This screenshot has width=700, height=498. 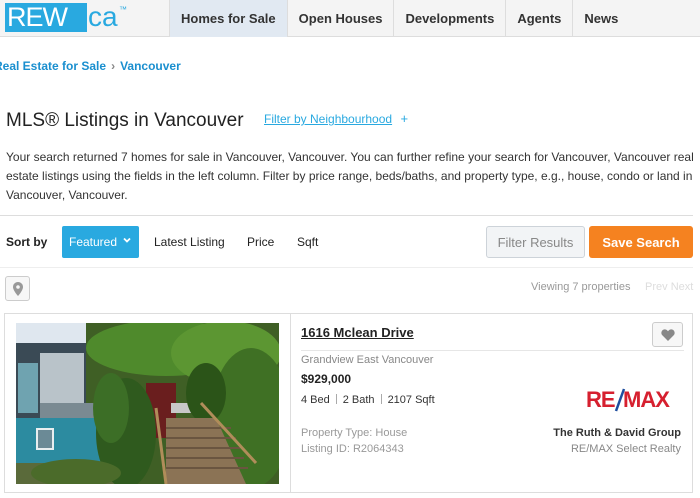 What do you see at coordinates (449, 18) in the screenshot?
I see `nav-developments: Developments` at bounding box center [449, 18].